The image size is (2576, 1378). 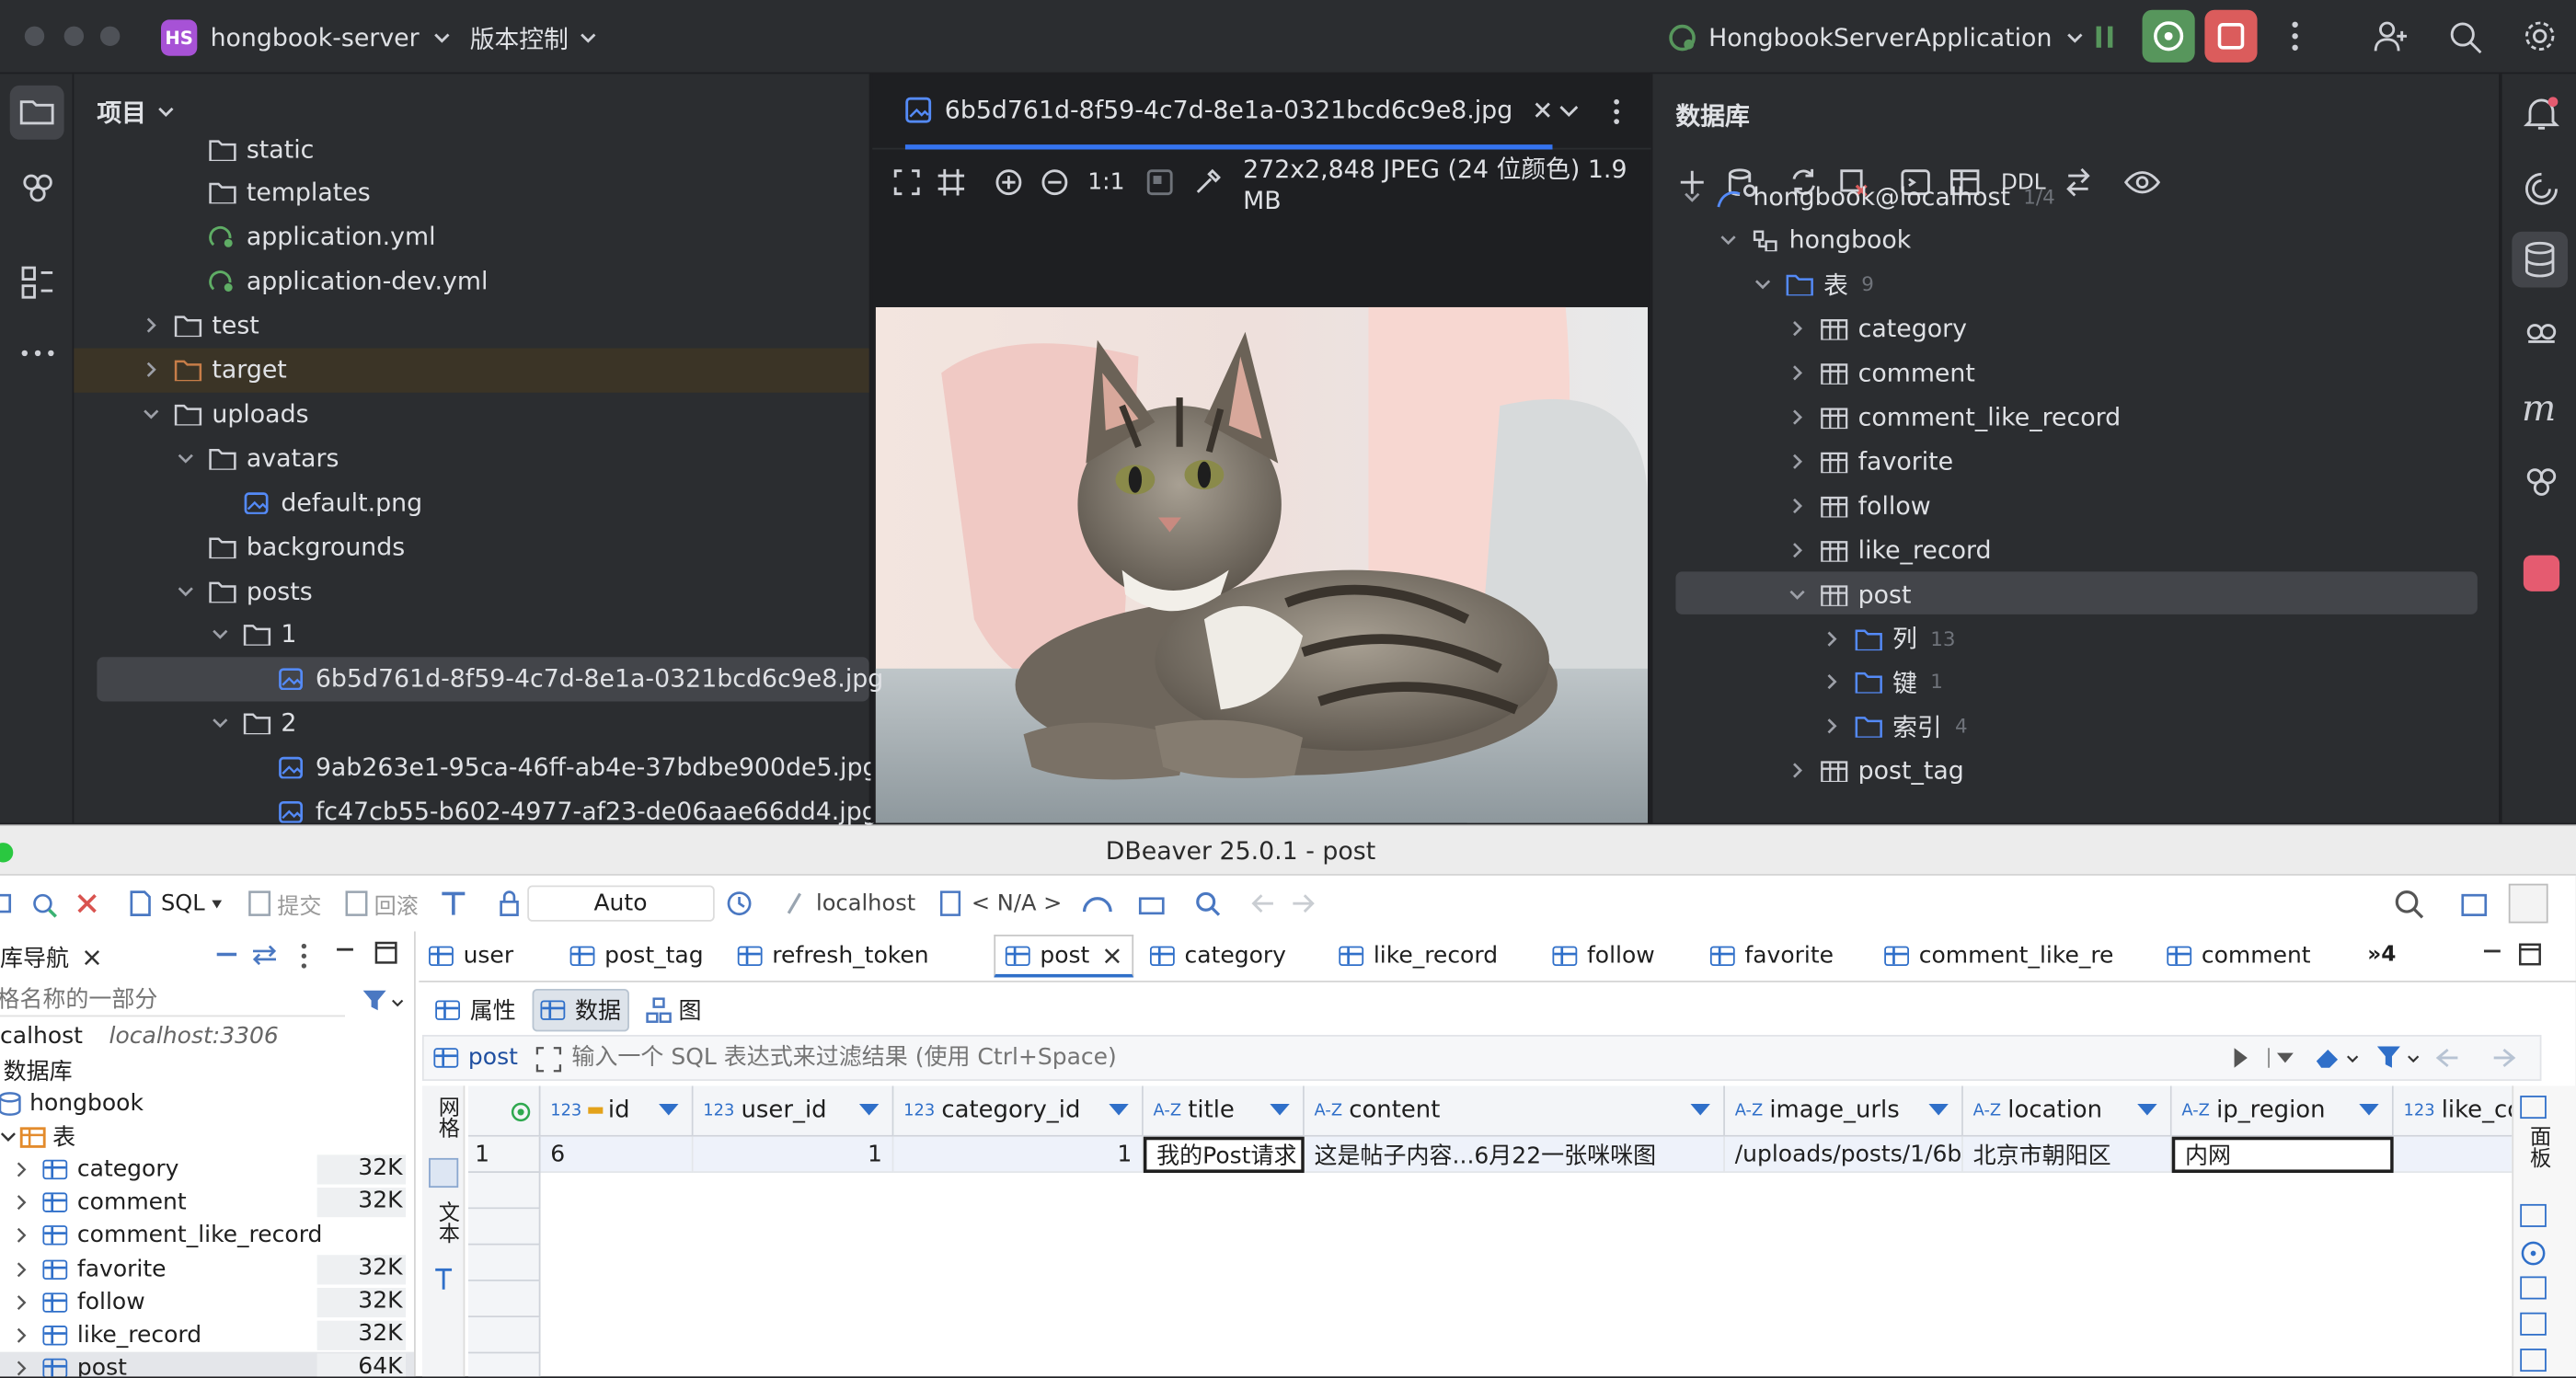 I want to click on text-view-tab: 文本, so click(x=446, y=1221).